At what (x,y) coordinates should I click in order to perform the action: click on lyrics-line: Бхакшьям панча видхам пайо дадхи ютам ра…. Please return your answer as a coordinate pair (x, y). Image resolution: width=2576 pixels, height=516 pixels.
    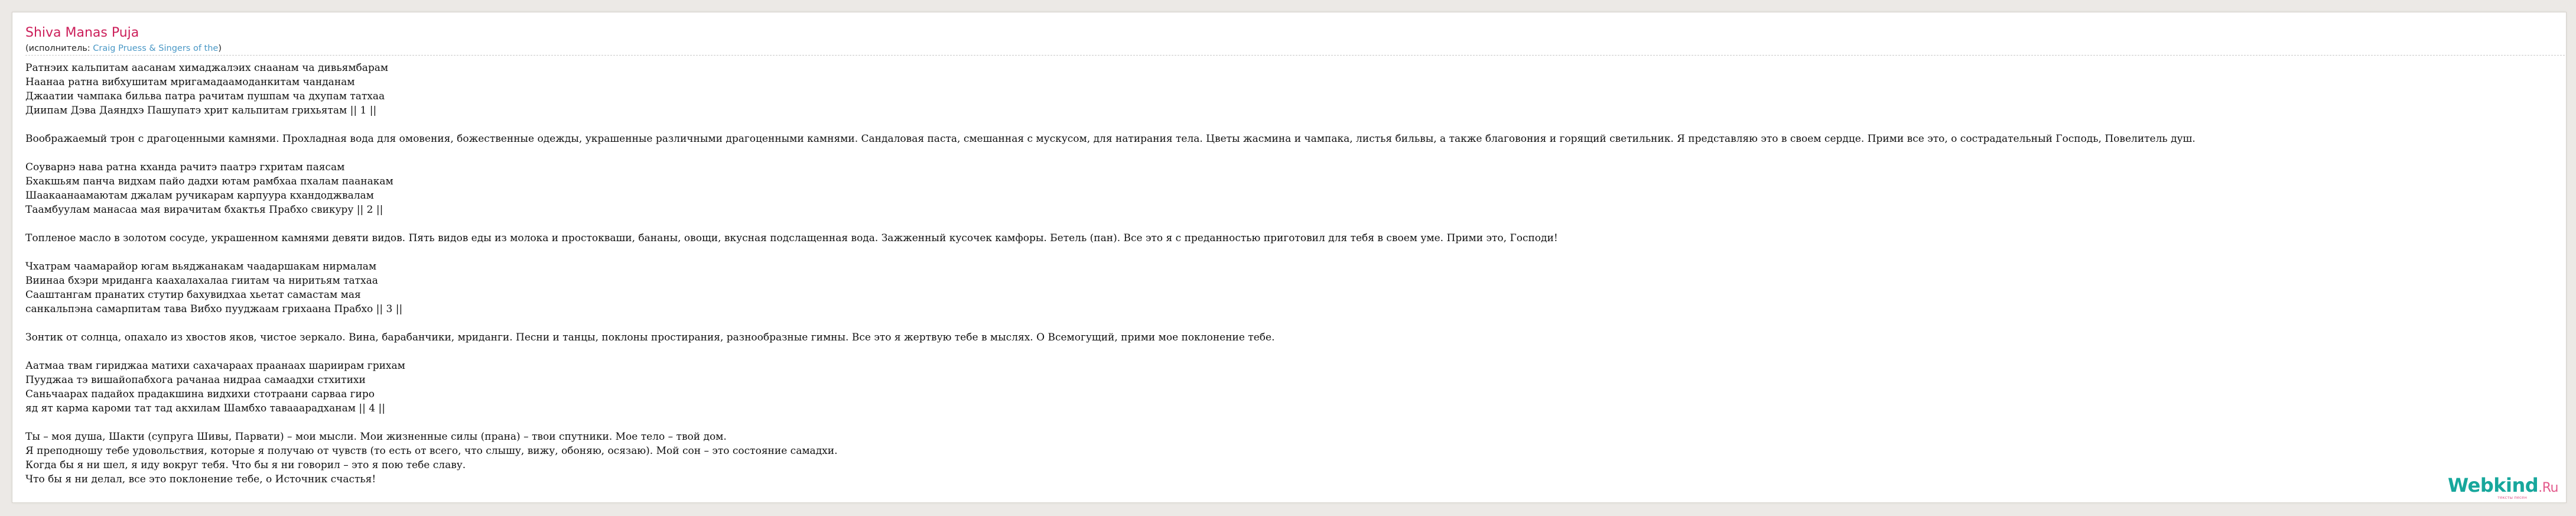
    Looking at the image, I should click on (209, 181).